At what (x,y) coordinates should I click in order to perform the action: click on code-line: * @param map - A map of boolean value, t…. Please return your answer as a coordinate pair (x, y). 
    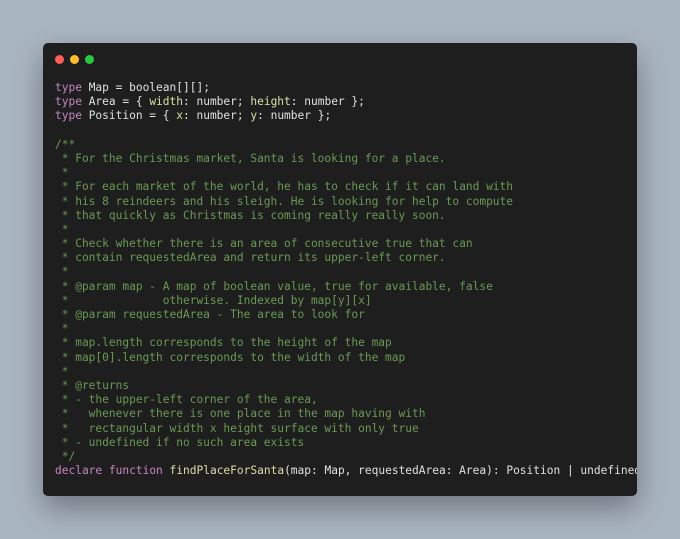
    Looking at the image, I should click on (346, 287).